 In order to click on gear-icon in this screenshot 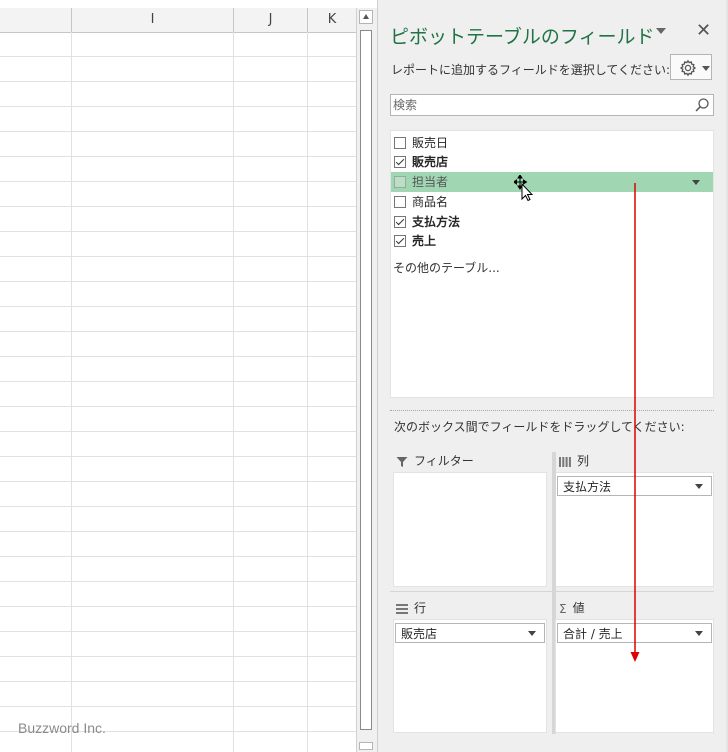, I will do `click(688, 68)`.